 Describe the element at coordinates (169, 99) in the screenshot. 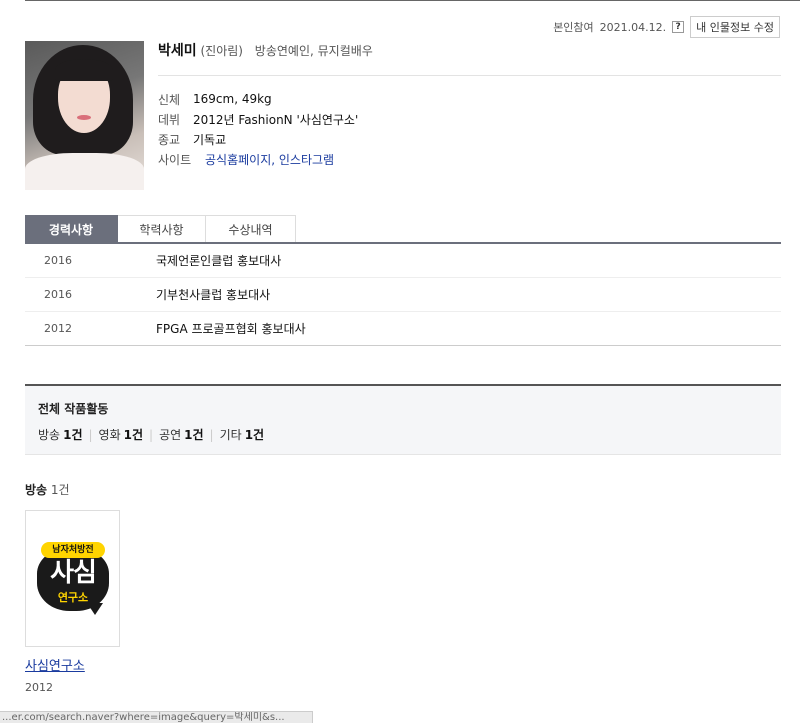

I see `info-label: 신체` at that location.